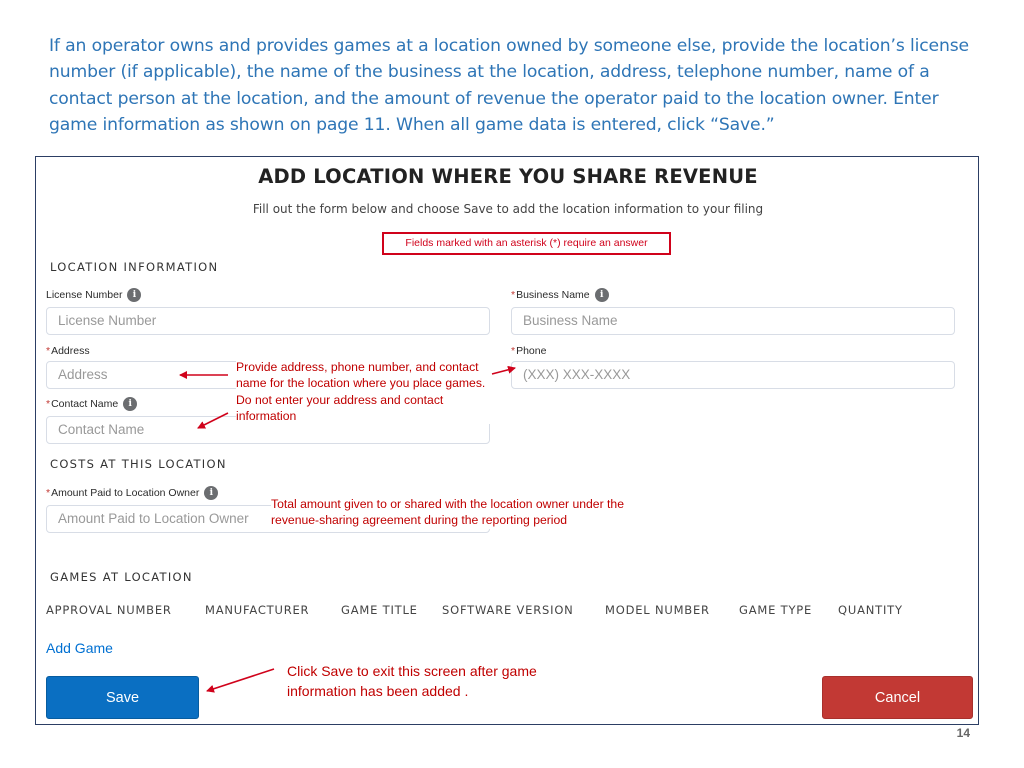 The height and width of the screenshot is (768, 1024). Describe the element at coordinates (79, 648) in the screenshot. I see `add-game-link: Add Game` at that location.